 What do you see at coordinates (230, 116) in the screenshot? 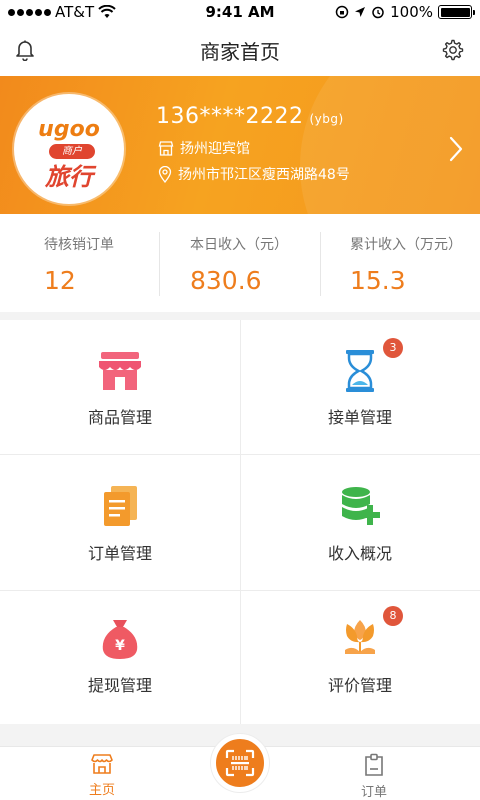
I see `account-number: 136****2222` at bounding box center [230, 116].